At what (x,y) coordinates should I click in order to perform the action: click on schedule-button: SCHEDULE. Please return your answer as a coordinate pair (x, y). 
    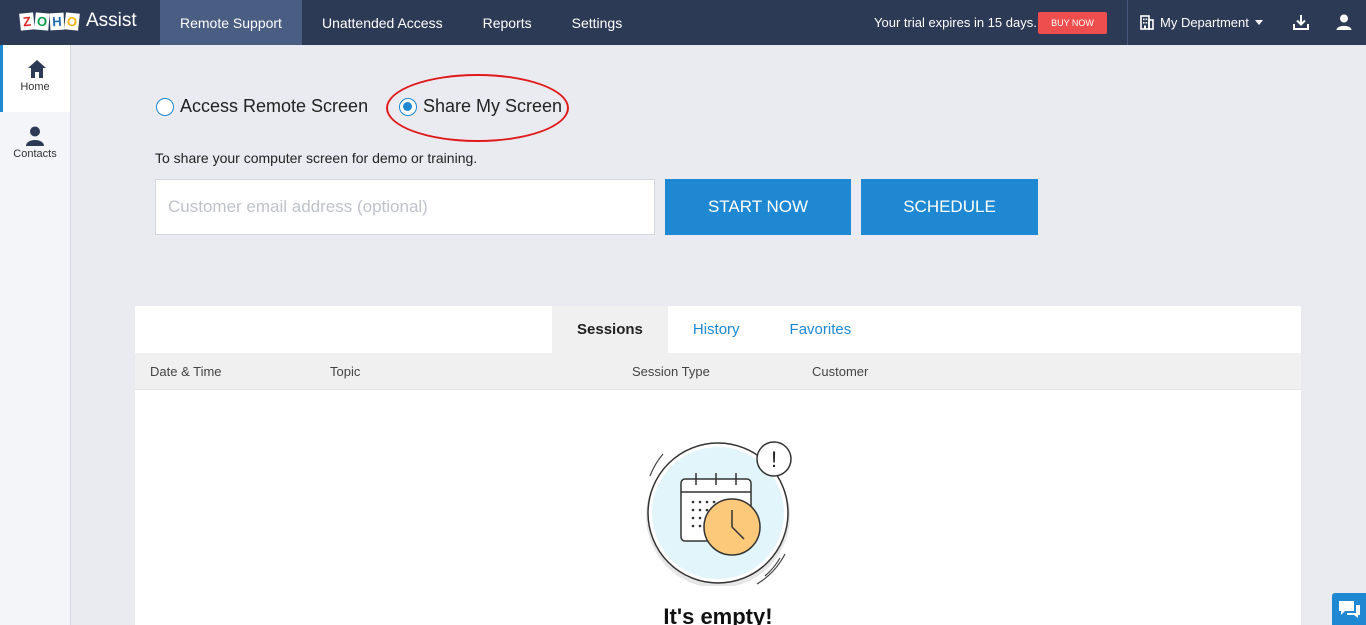
    Looking at the image, I should click on (949, 207).